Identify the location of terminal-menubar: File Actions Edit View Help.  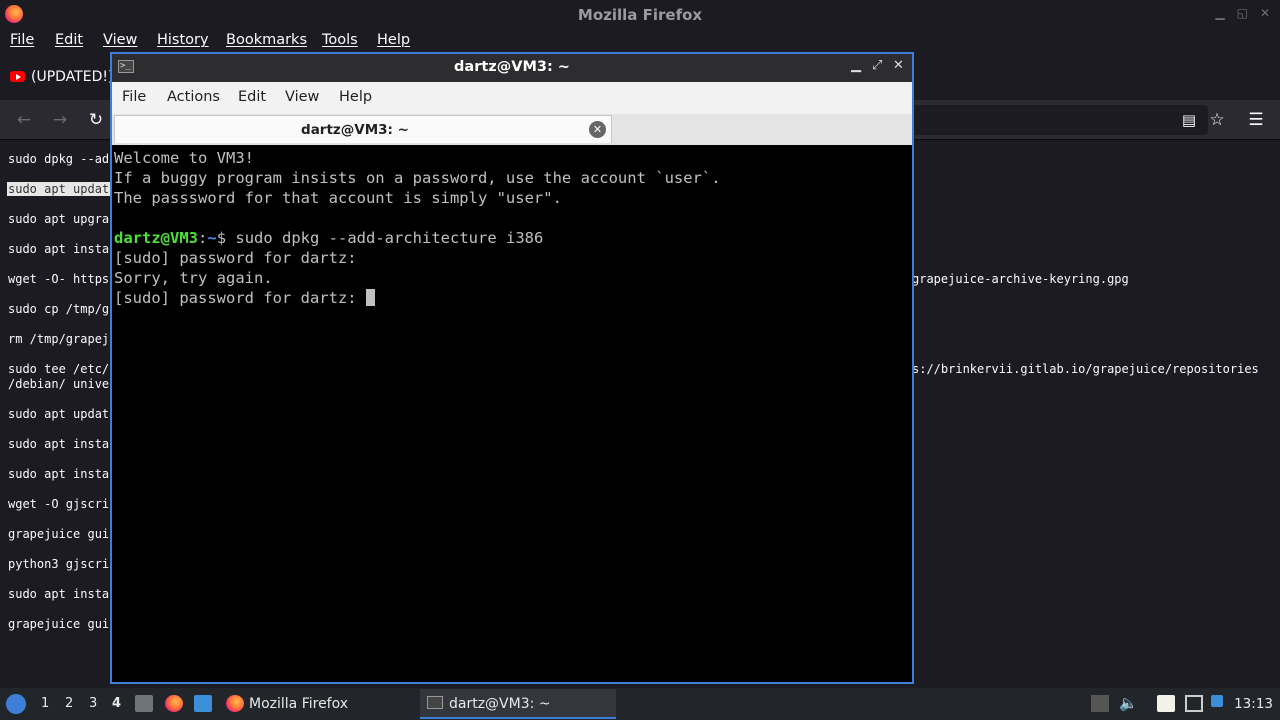
(512, 98).